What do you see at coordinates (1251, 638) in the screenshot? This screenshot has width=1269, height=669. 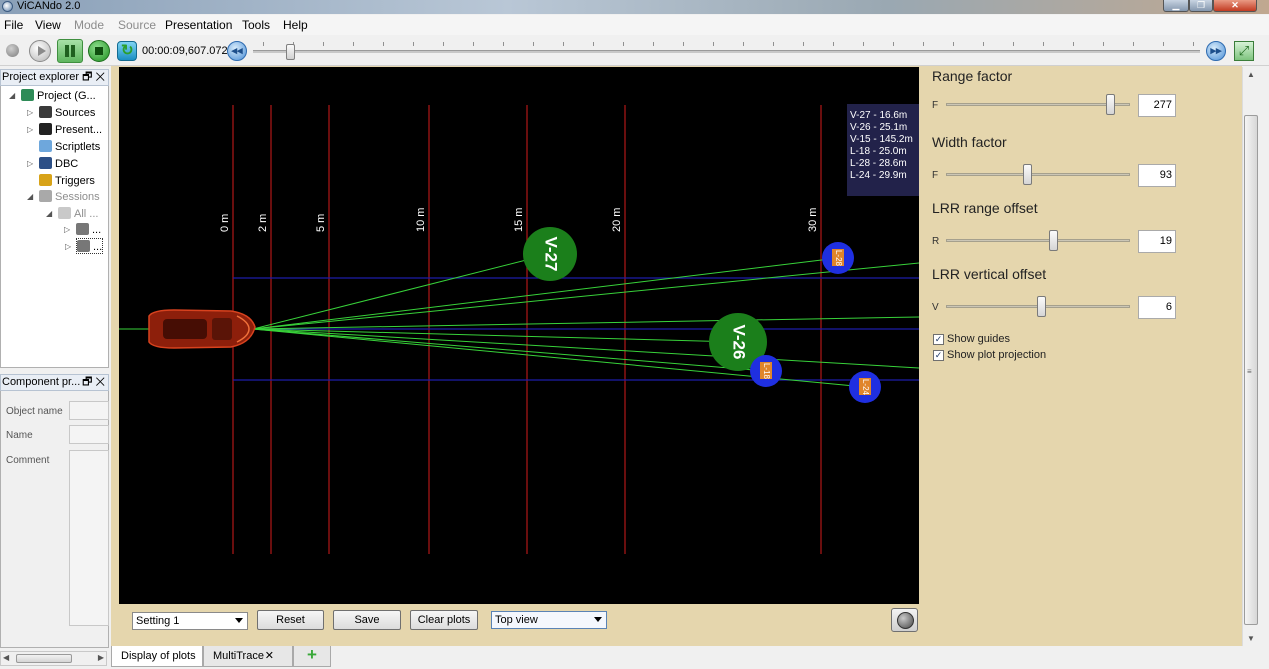 I see `scroll-down-icon: ▼` at bounding box center [1251, 638].